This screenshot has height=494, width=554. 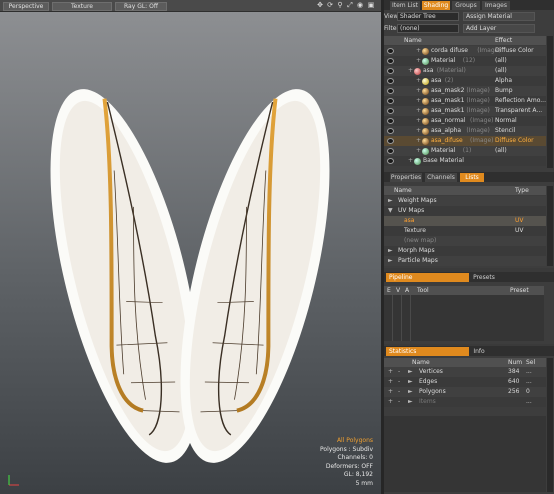 I want to click on shader-row: + asa_difuse (Image) Diffuse Color, so click(x=465, y=141).